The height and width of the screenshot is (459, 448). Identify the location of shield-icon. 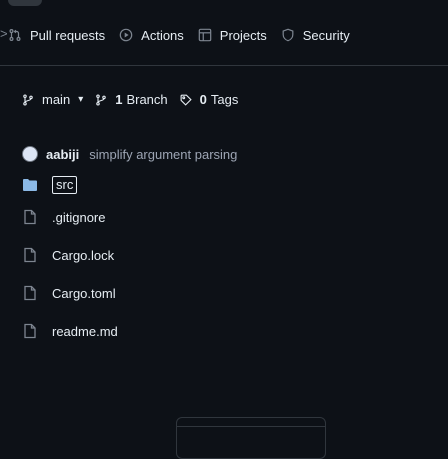
(288, 35).